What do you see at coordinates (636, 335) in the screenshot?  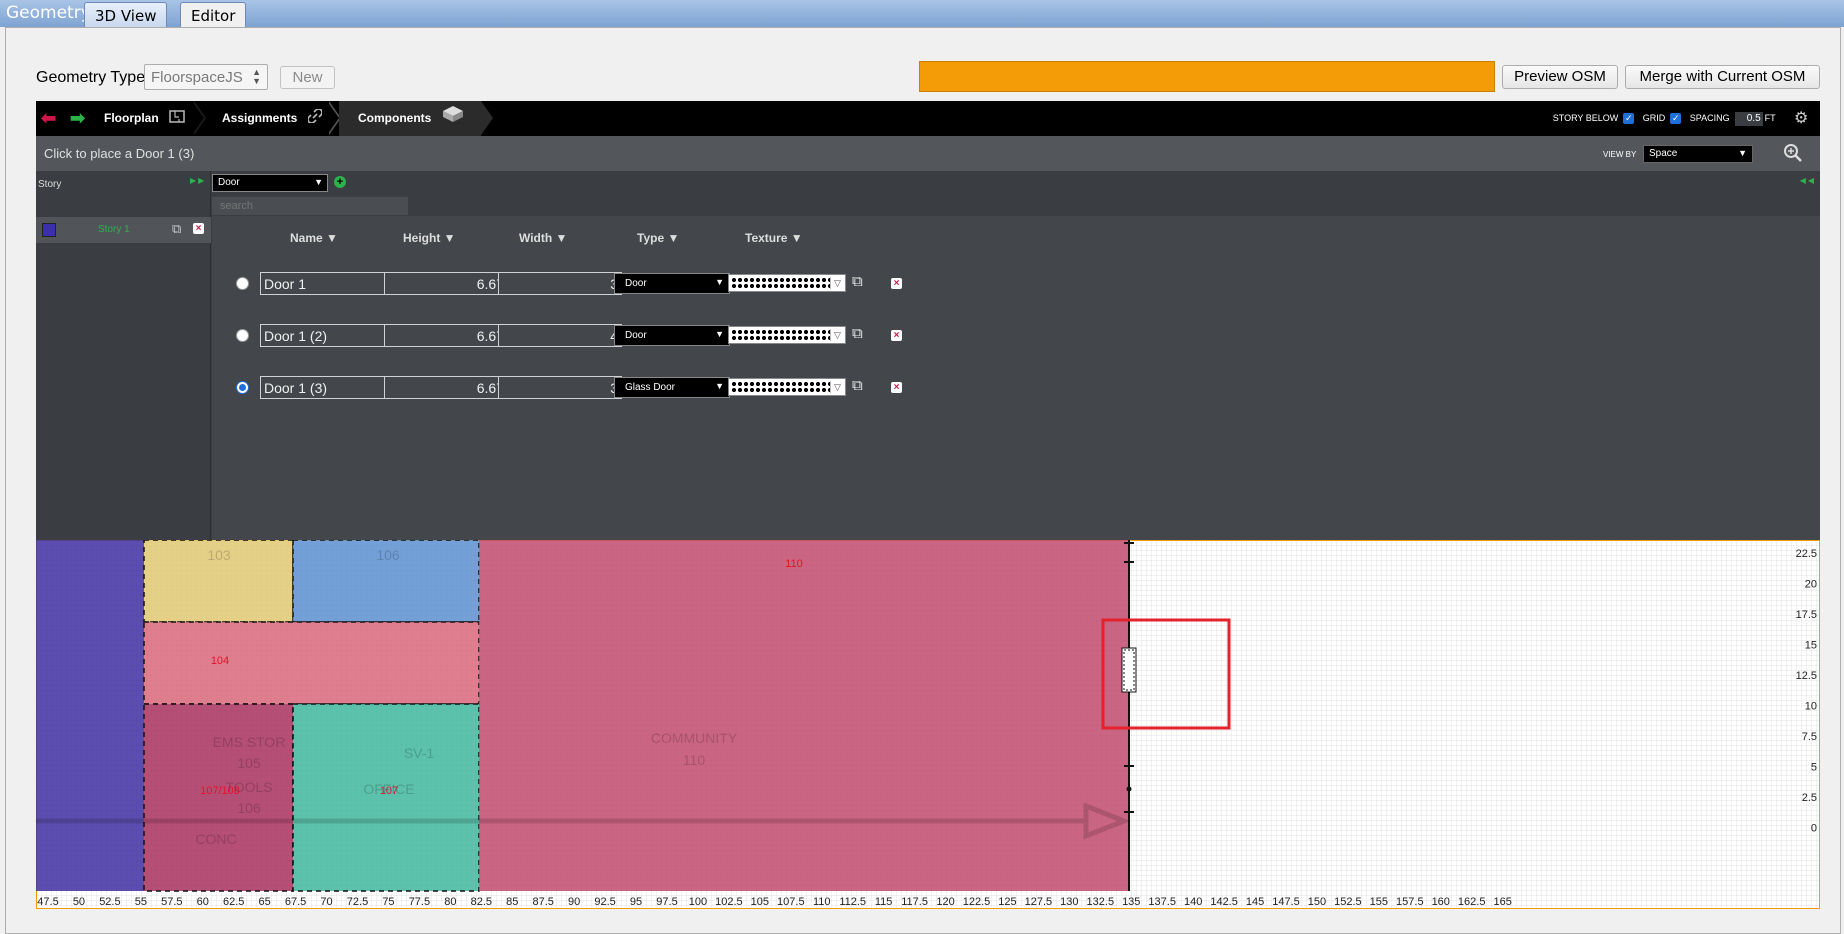 I see `type-value: Door` at bounding box center [636, 335].